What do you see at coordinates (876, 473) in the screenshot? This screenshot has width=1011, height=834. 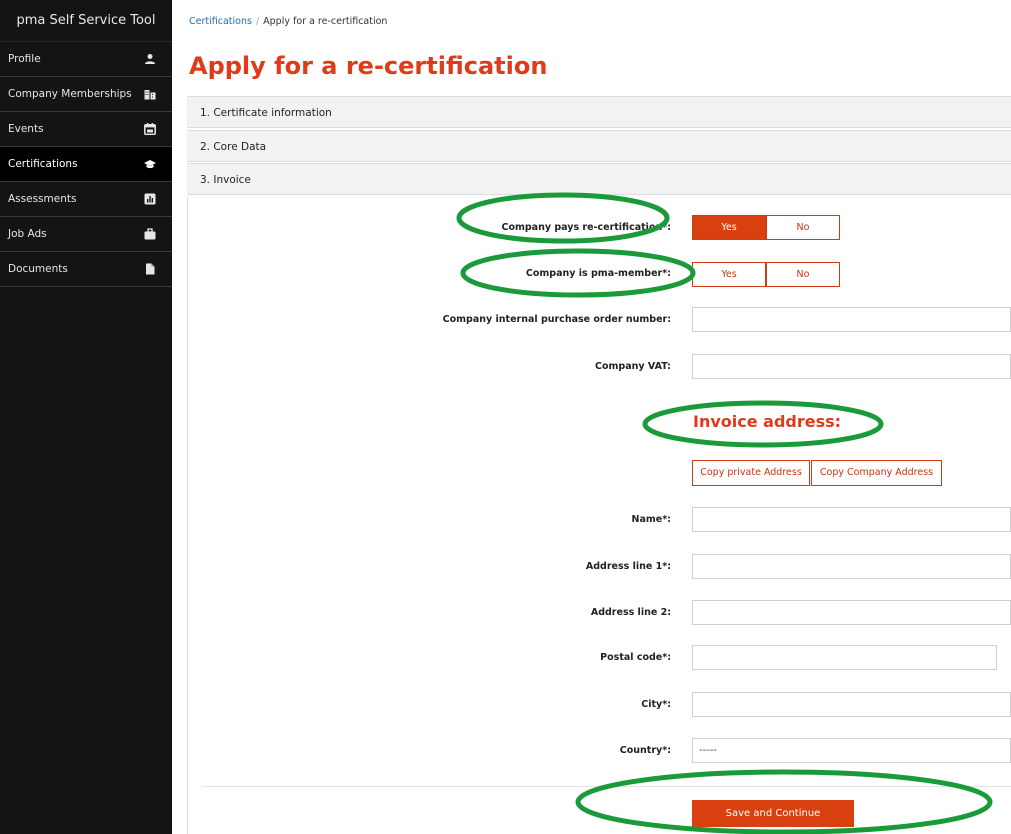 I see `copy-company-address-button: Copy Company Address` at bounding box center [876, 473].